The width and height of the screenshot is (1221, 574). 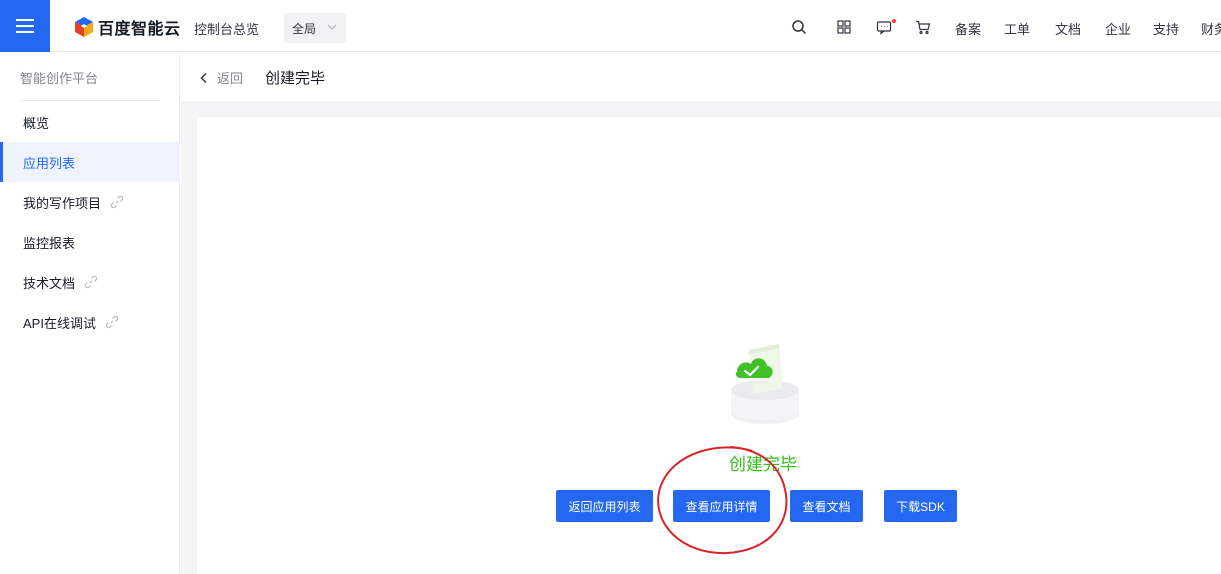 I want to click on chevron-down-icon, so click(x=332, y=27).